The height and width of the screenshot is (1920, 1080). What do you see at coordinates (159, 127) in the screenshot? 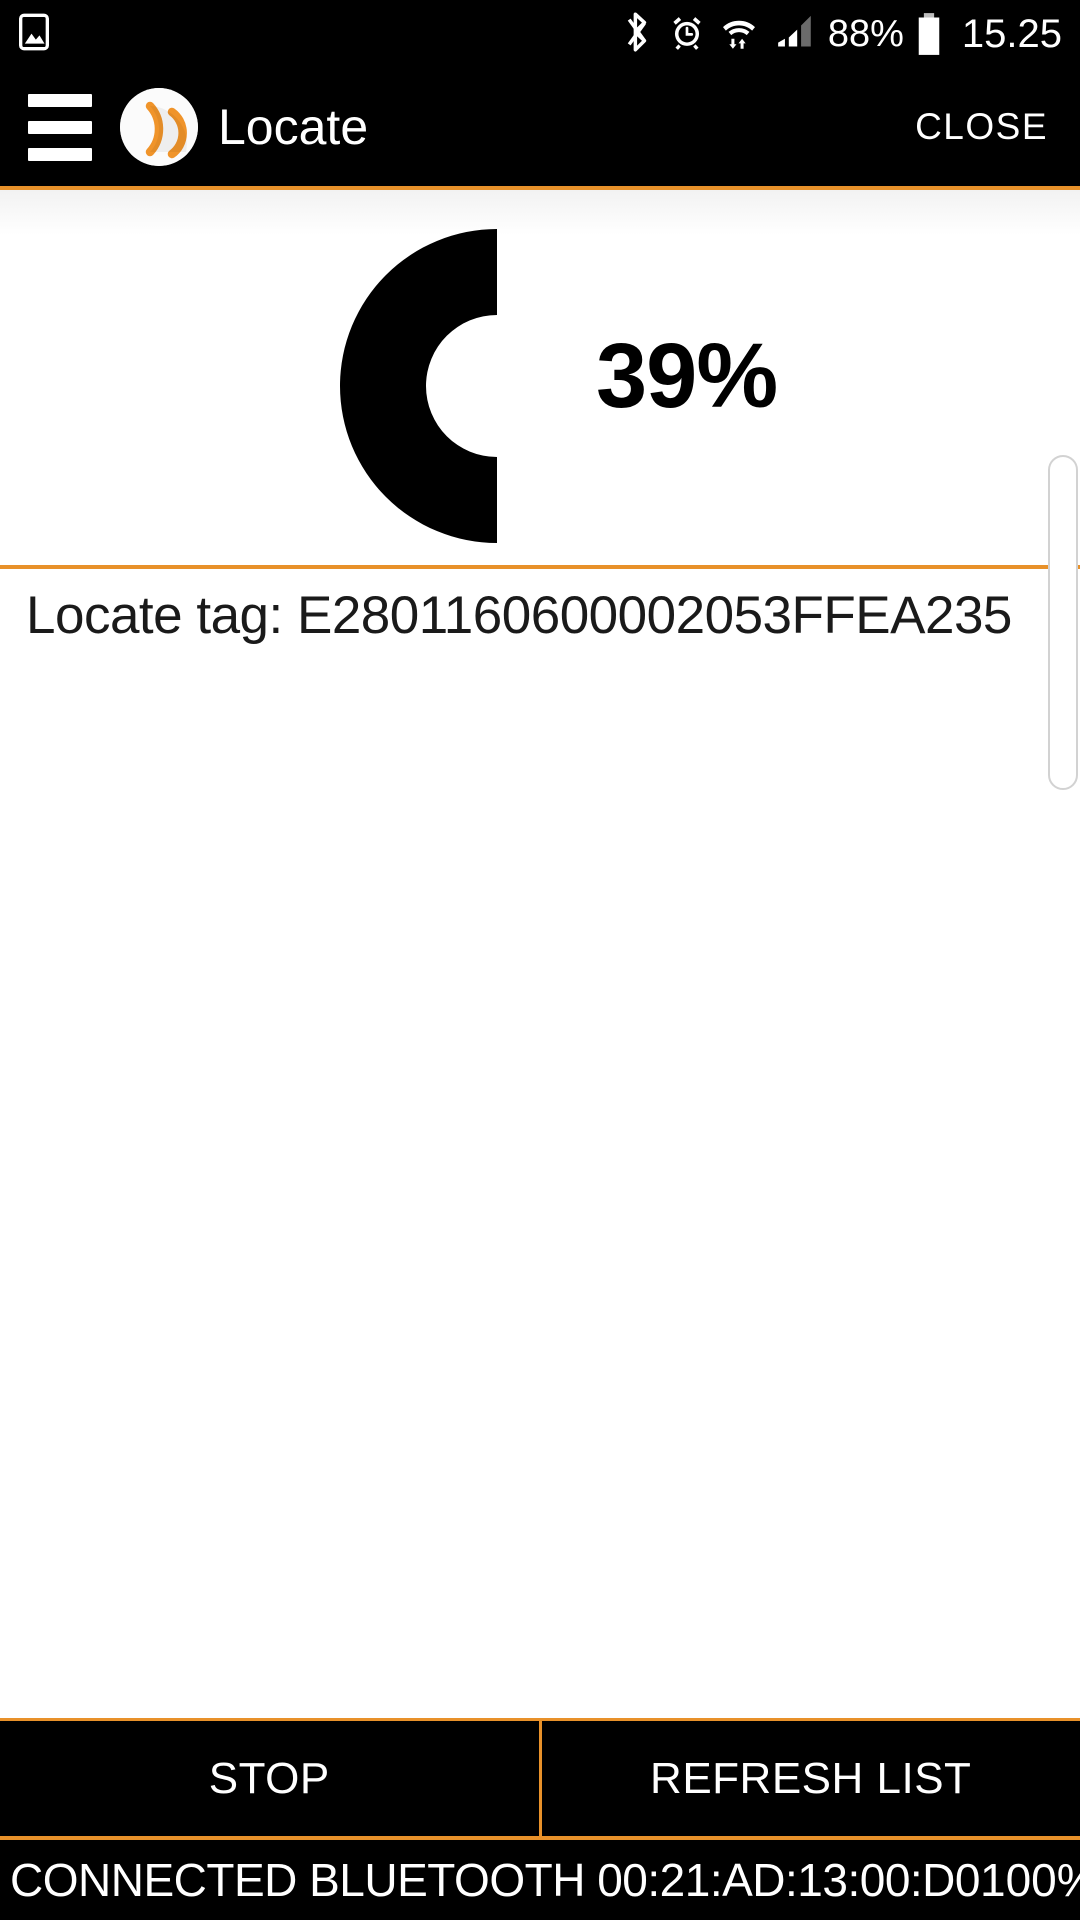
I see `rss-waves-logo-icon` at bounding box center [159, 127].